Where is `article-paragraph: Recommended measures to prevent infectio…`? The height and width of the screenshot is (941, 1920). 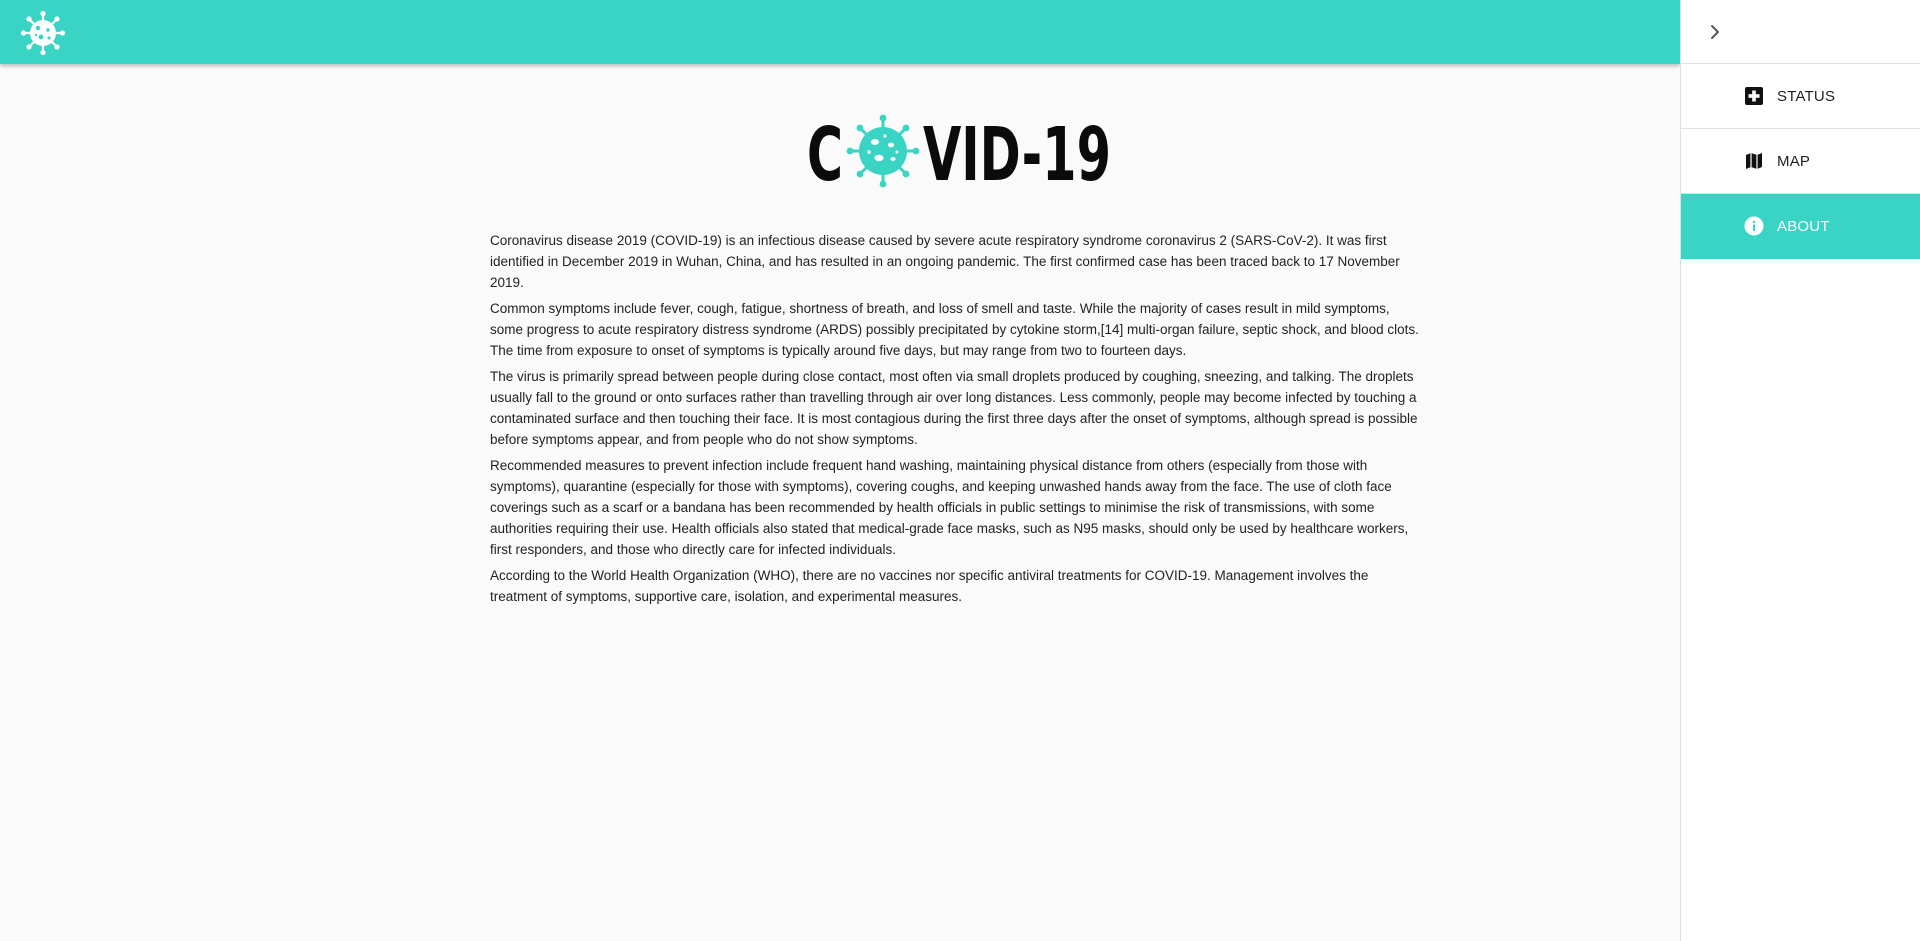
article-paragraph: Recommended measures to prevent infectio… is located at coordinates (949, 507).